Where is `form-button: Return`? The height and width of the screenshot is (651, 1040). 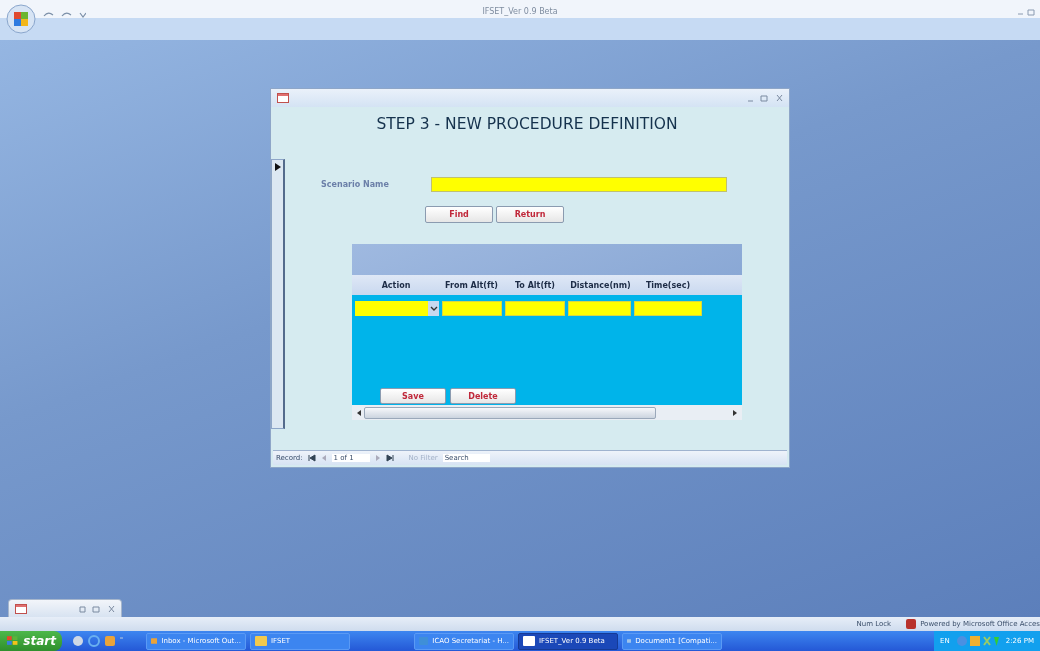 form-button: Return is located at coordinates (530, 214).